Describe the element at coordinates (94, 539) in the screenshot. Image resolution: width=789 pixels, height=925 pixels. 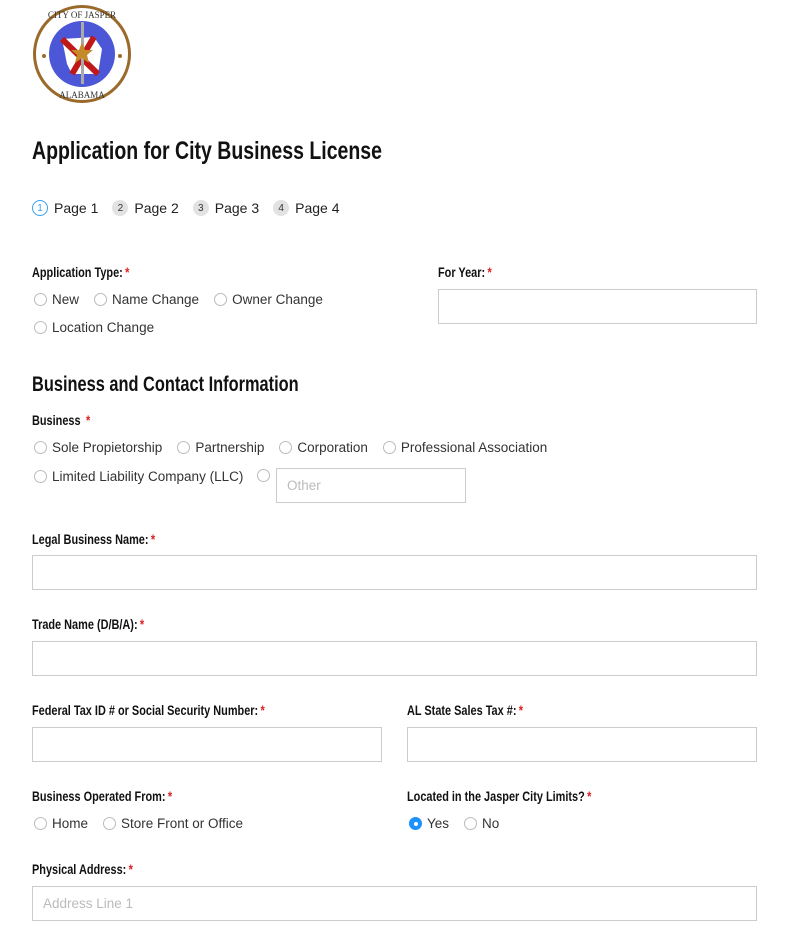
I see `legal-business-name-label: Legal Business Name: *` at that location.